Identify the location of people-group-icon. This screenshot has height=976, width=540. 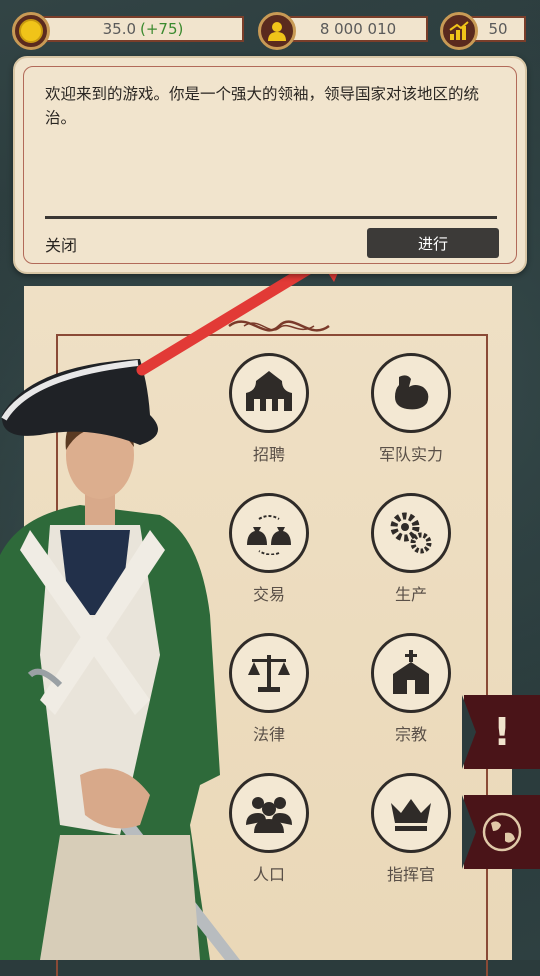
(269, 813).